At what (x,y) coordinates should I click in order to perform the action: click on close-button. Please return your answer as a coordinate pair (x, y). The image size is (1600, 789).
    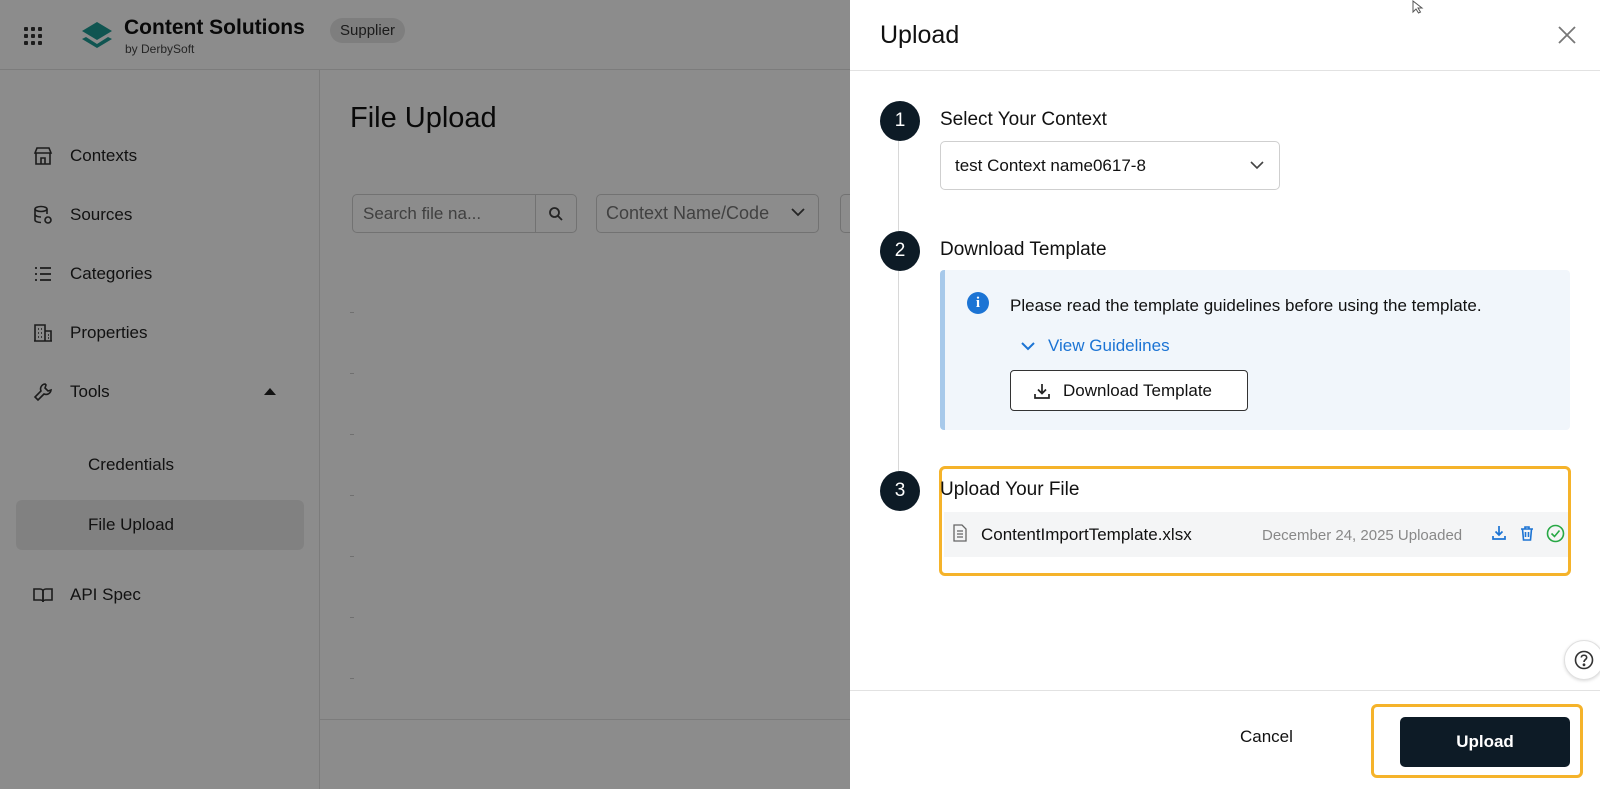
    Looking at the image, I should click on (1567, 35).